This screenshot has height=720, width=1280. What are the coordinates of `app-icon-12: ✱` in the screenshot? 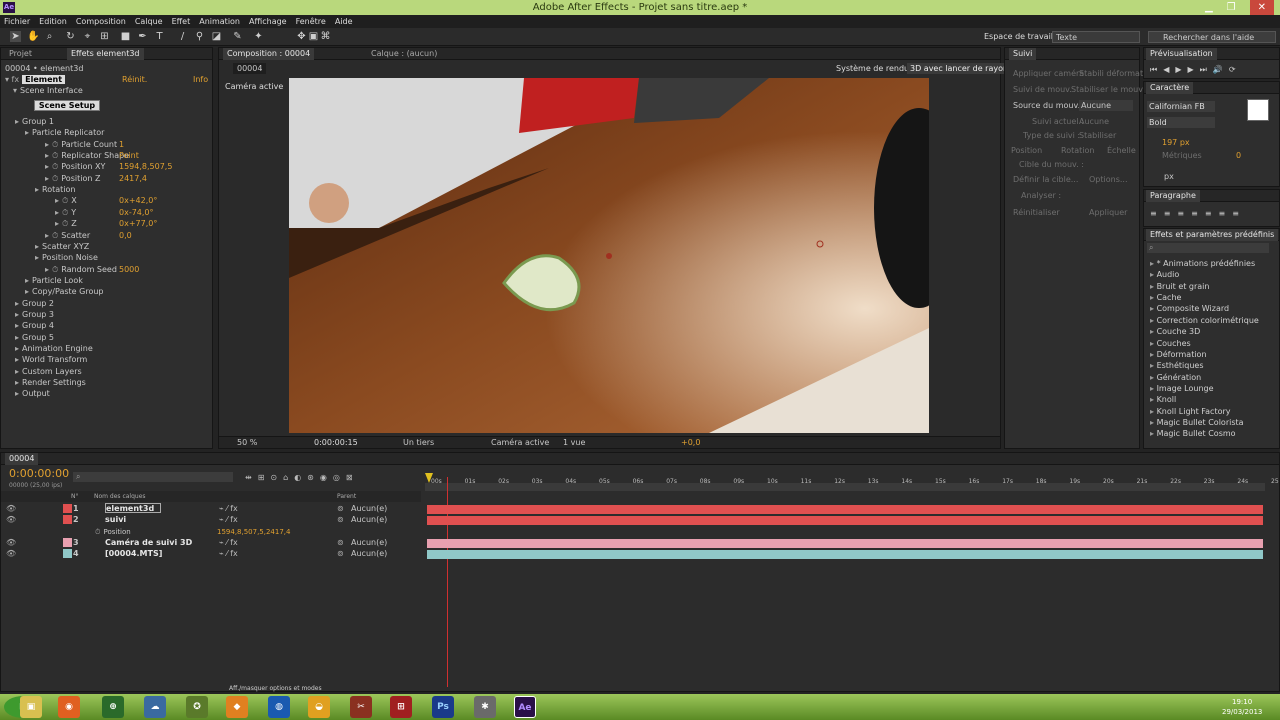 It's located at (485, 707).